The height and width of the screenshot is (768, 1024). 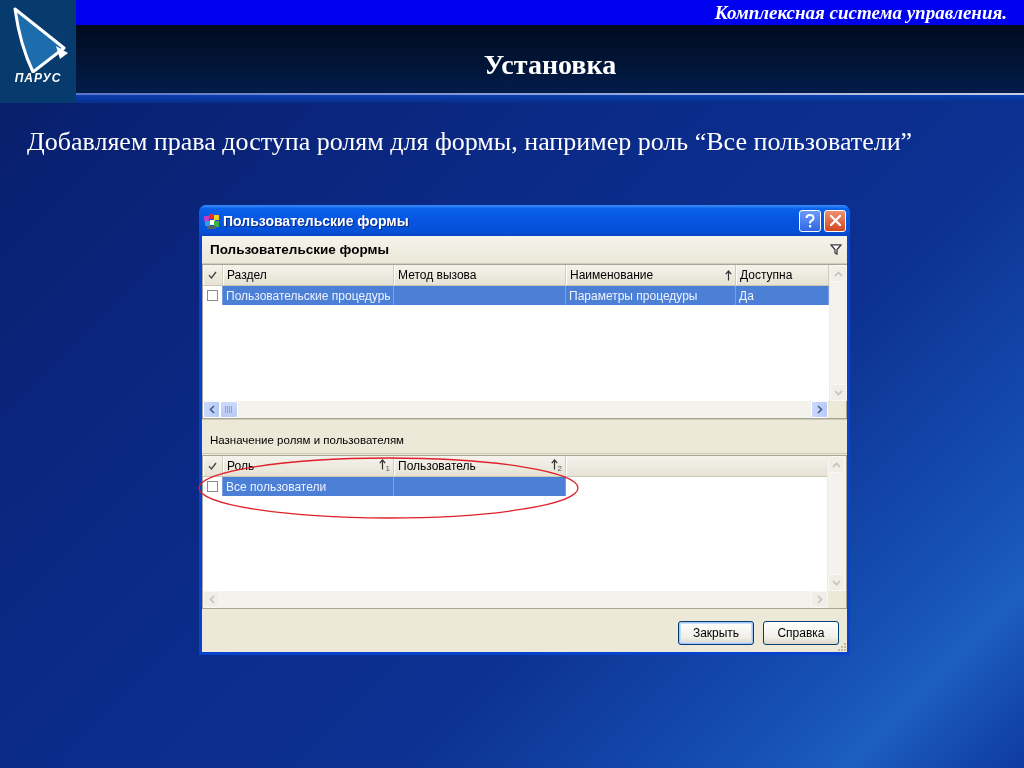 What do you see at coordinates (300, 249) in the screenshot?
I see `panel-title: Пользовательские формы` at bounding box center [300, 249].